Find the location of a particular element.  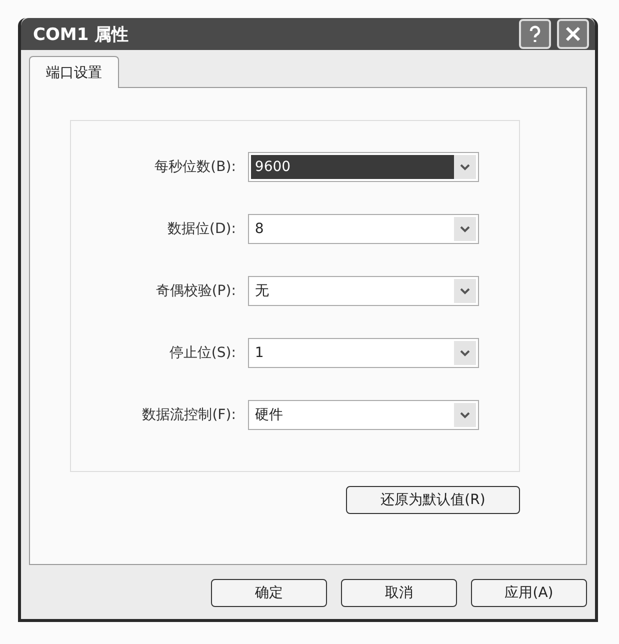

dialog-button: 确定 is located at coordinates (269, 593).